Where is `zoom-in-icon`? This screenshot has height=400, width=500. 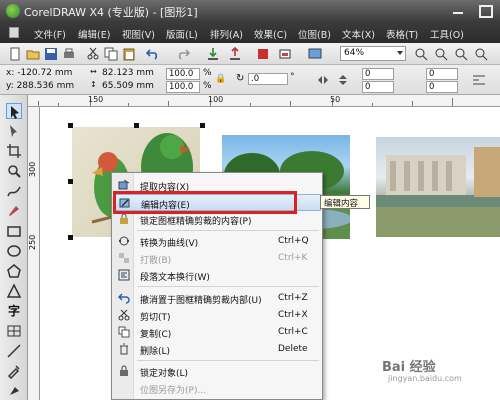 zoom-in-icon is located at coordinates (421, 54).